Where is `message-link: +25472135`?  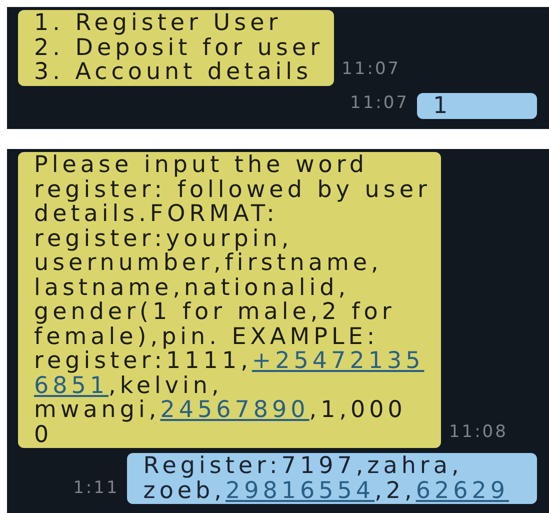 message-link: +25472135 is located at coordinates (338, 361).